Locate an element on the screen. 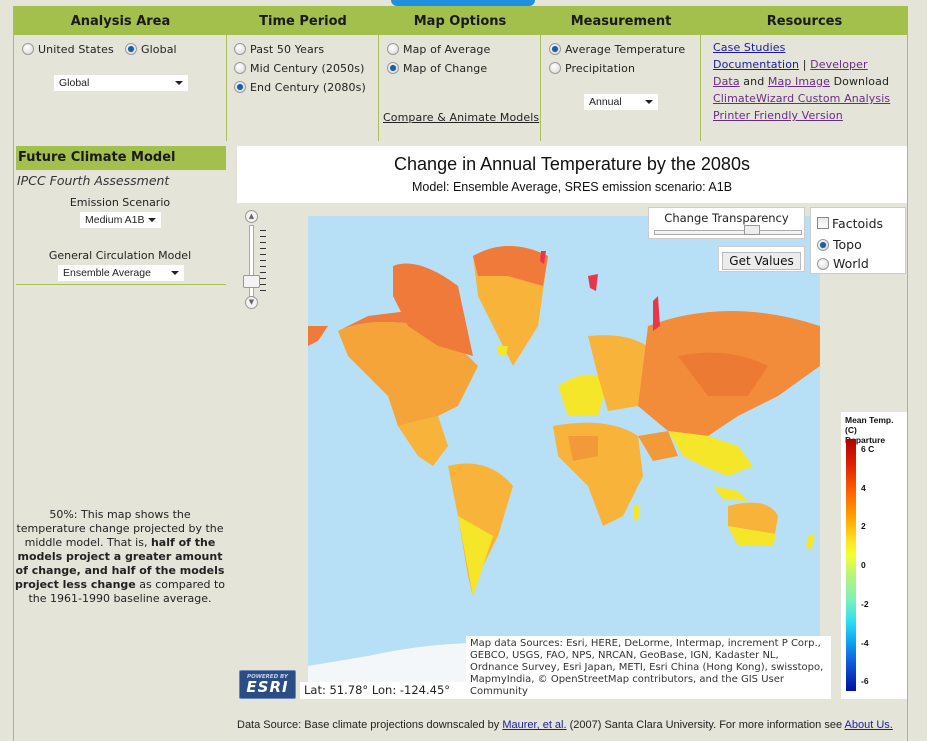 Image resolution: width=927 pixels, height=741 pixels. zoom-out-button: ▼ is located at coordinates (251, 302).